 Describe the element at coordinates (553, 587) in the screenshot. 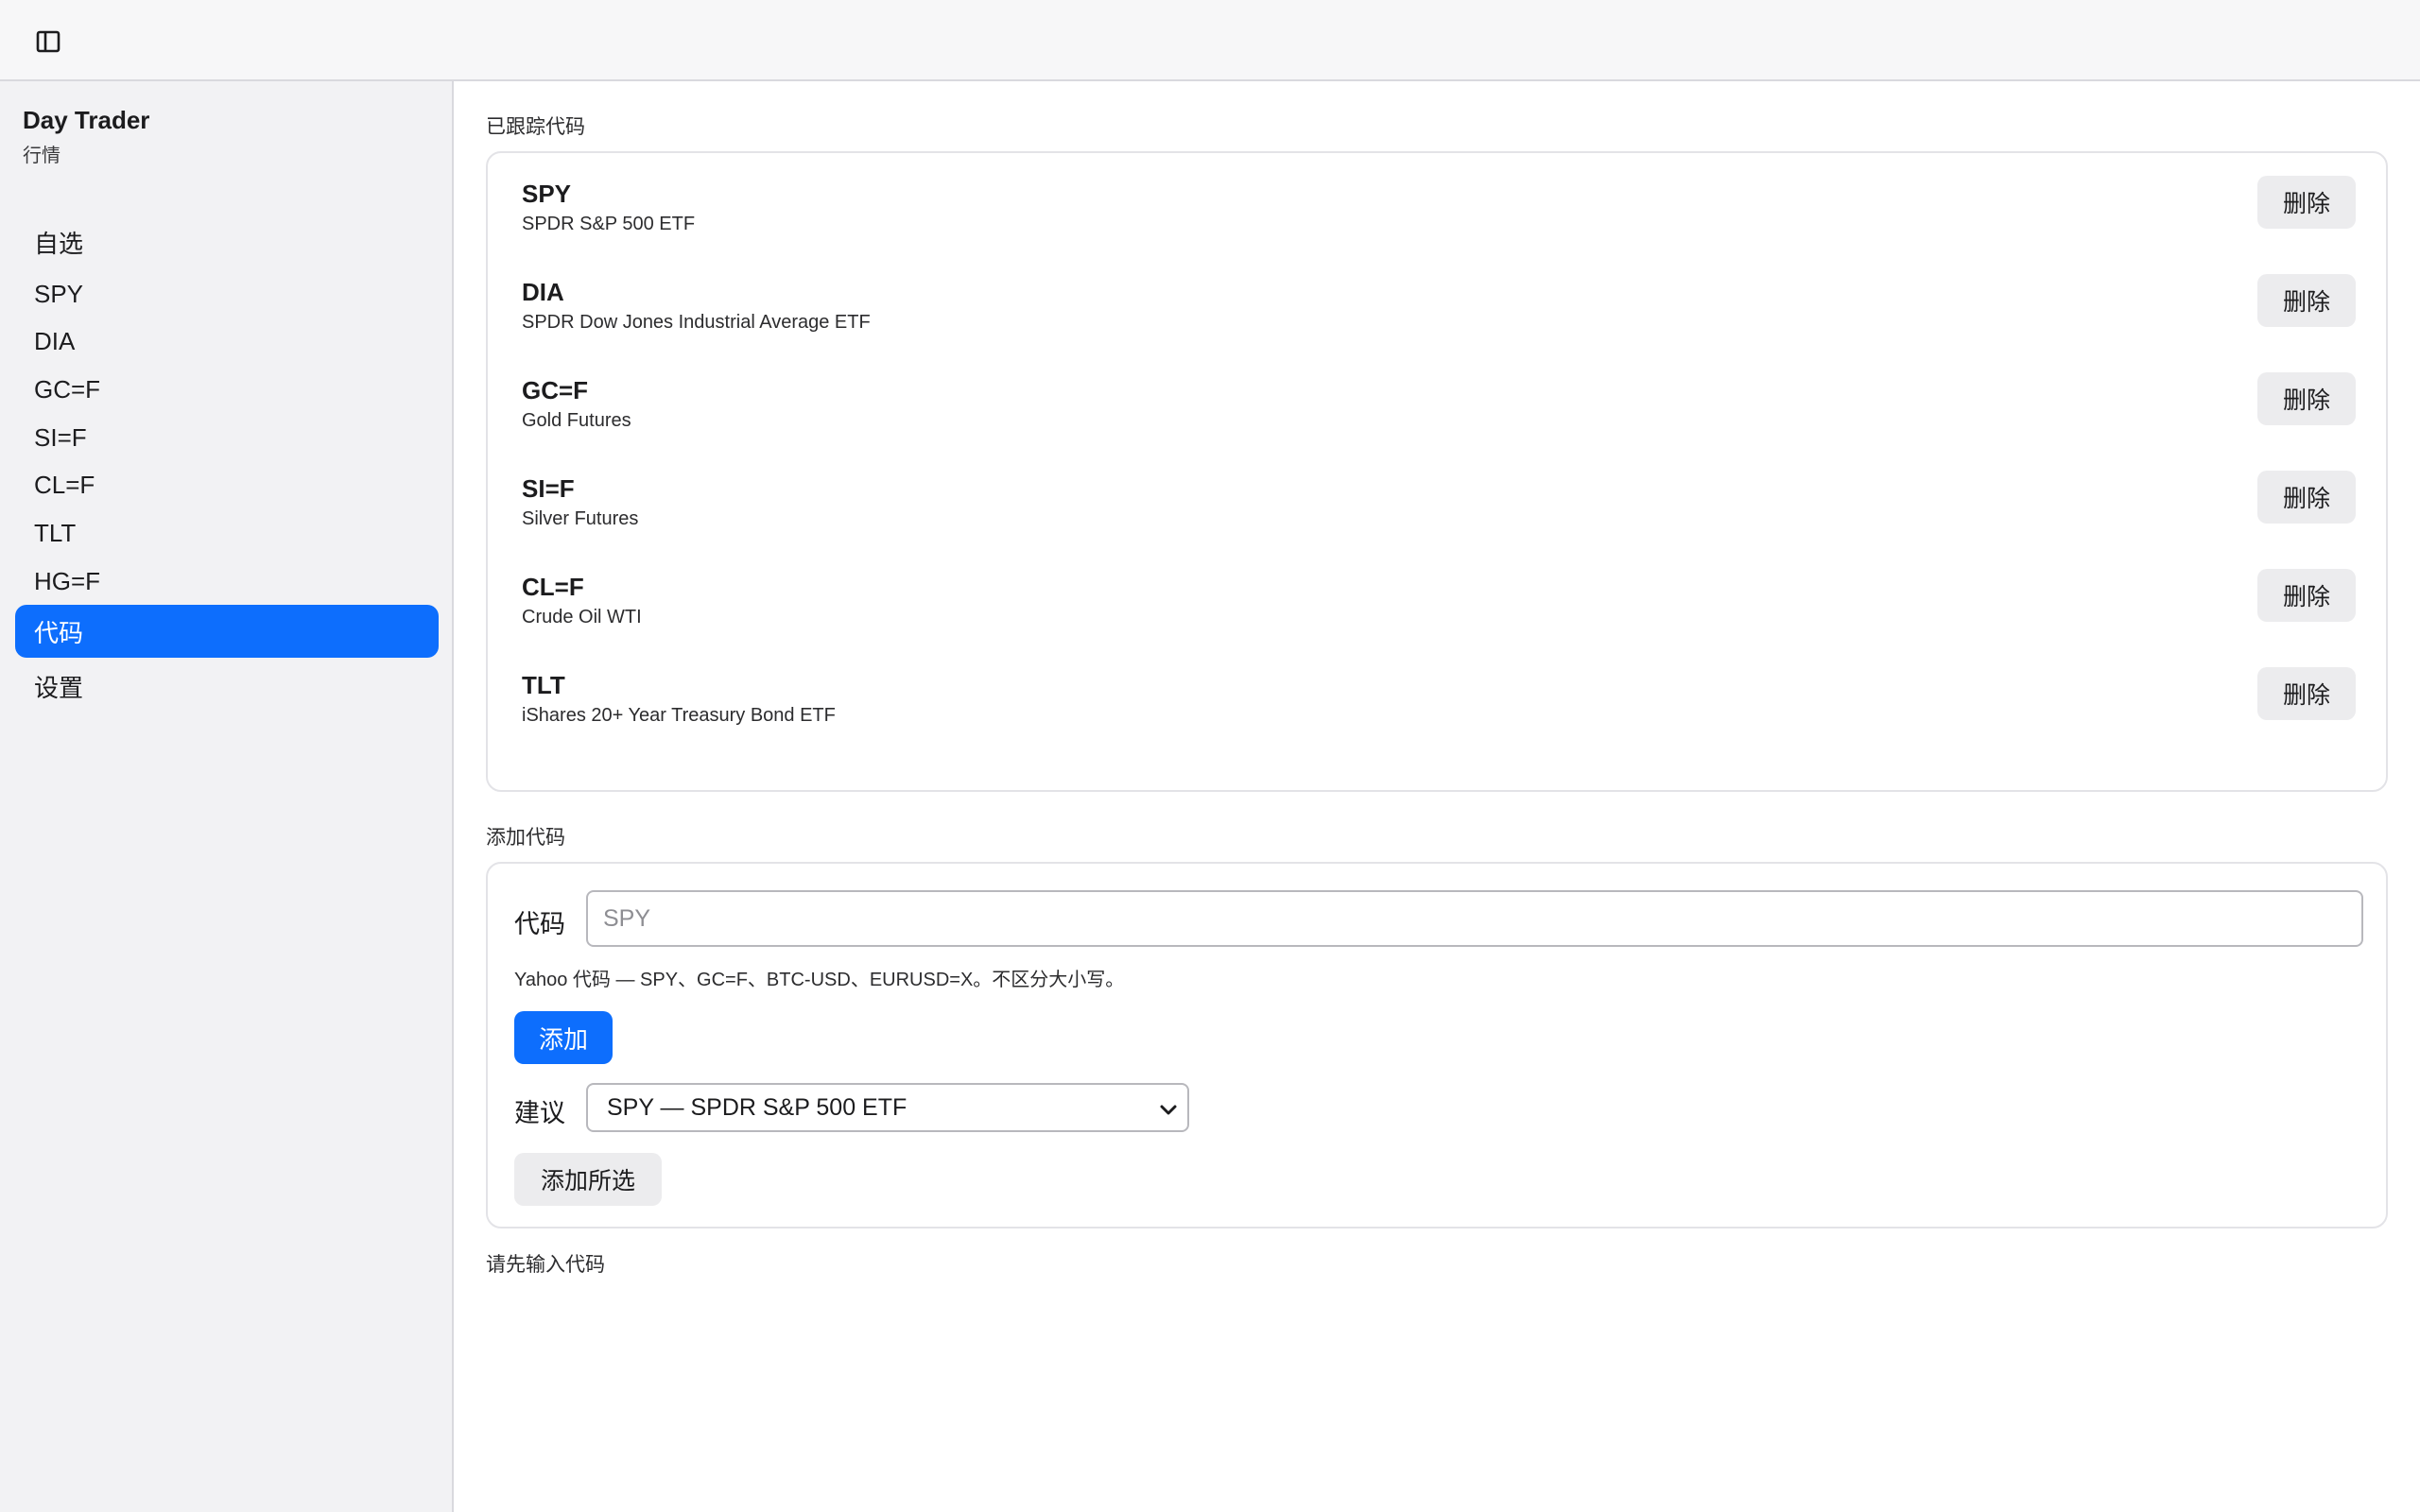

I see `ticker-symbol: CL=F` at that location.